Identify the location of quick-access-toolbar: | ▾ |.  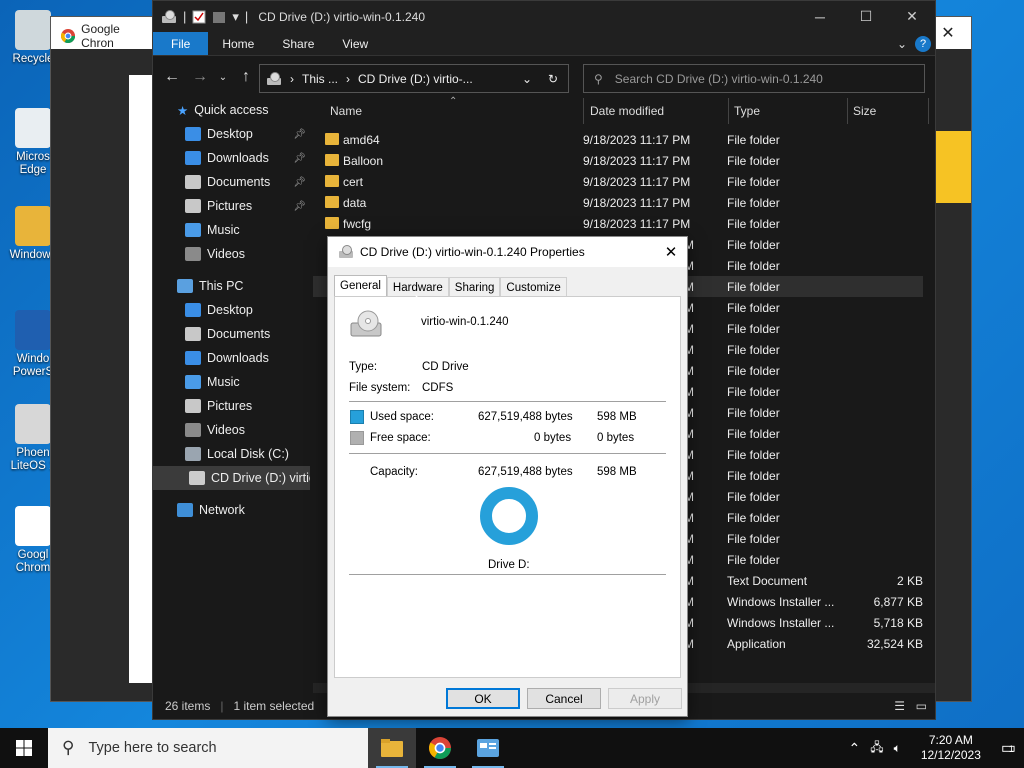
(200, 17).